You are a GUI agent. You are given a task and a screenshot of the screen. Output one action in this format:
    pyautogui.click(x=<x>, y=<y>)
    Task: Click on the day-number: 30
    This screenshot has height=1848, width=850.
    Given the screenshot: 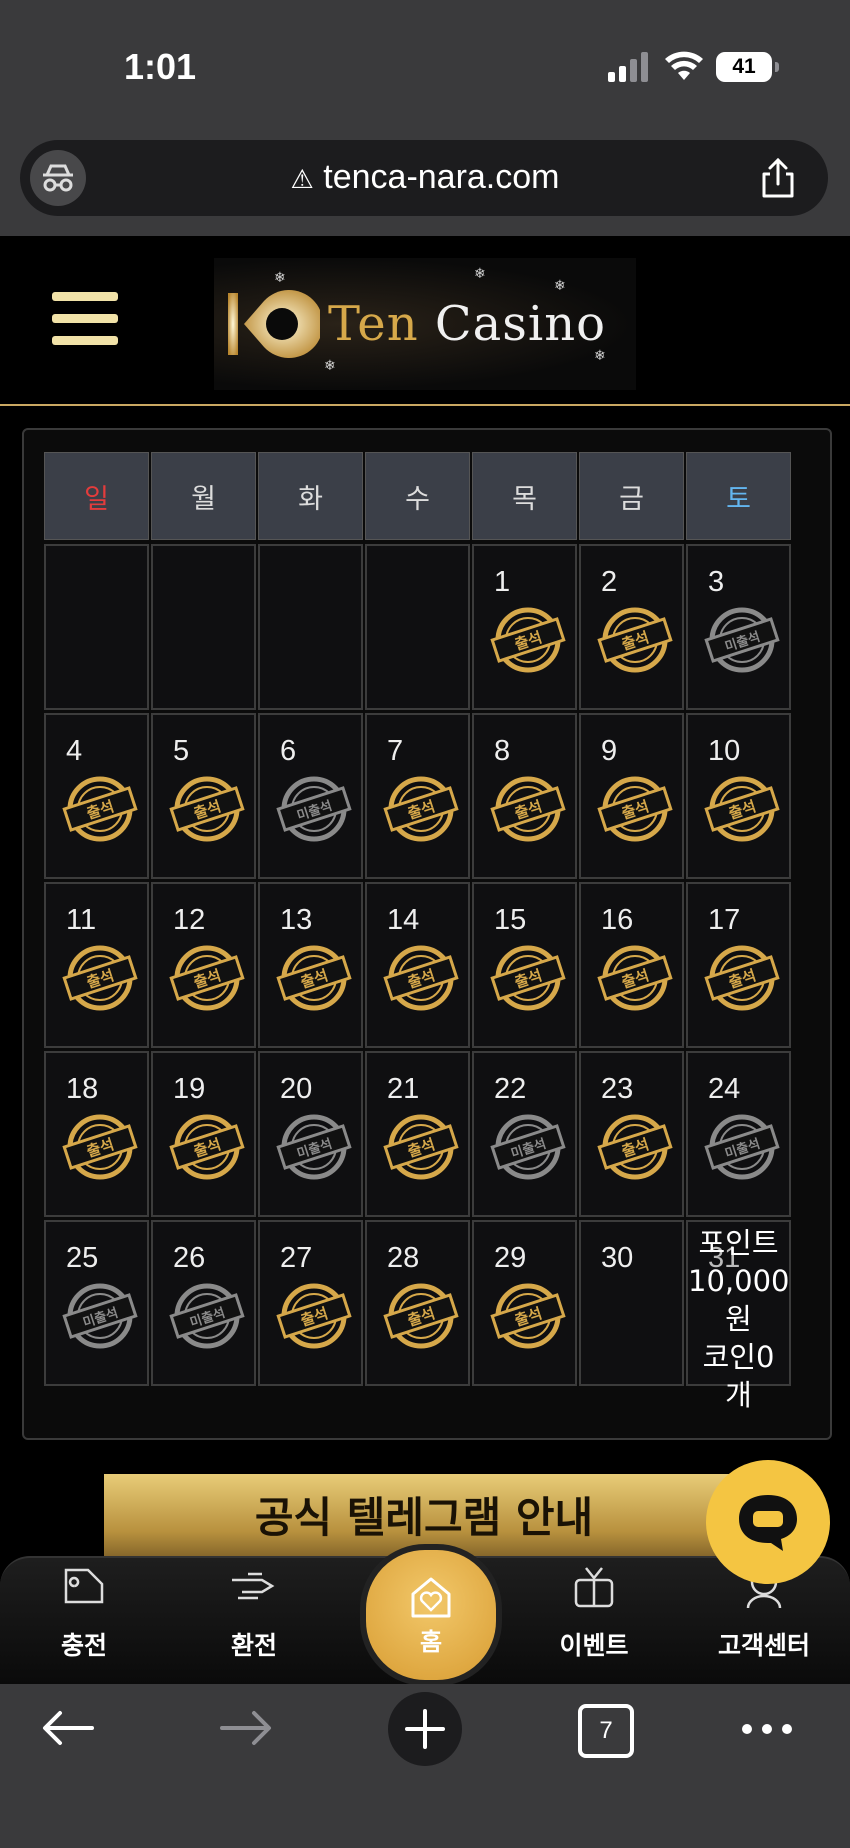 What is the action you would take?
    pyautogui.click(x=617, y=1258)
    